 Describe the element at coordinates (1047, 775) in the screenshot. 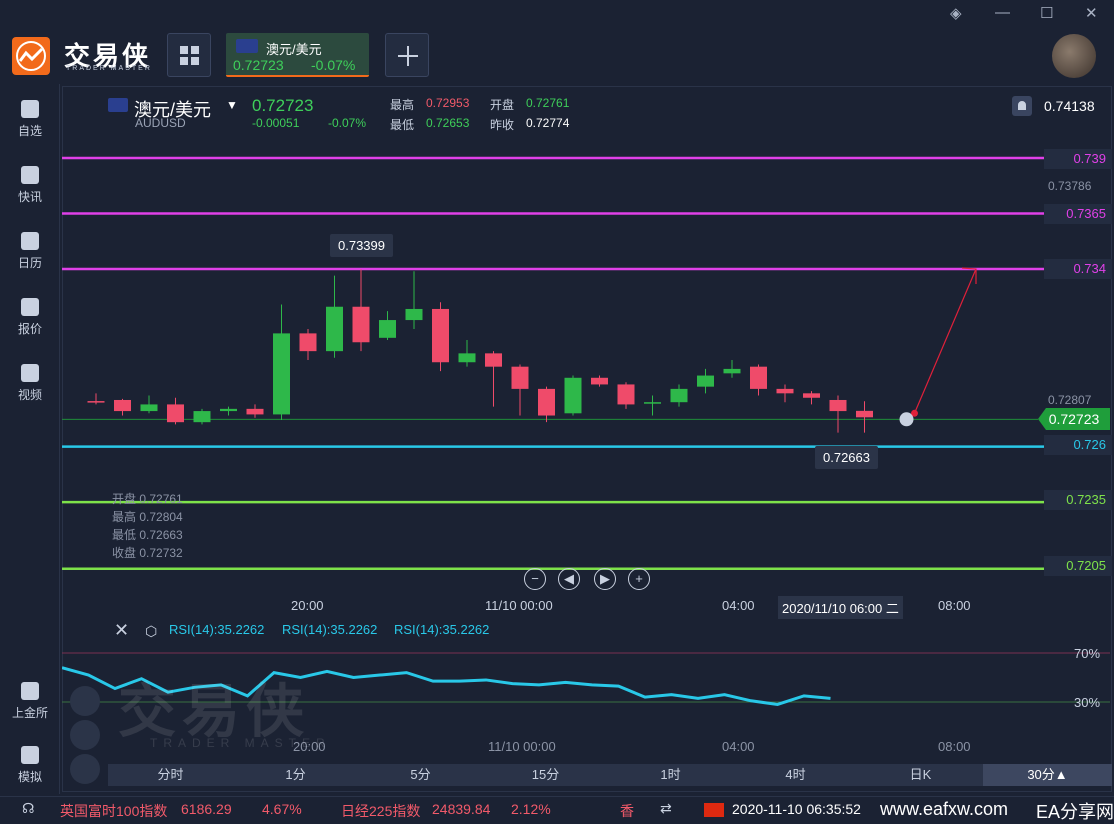

I see `tab-30m: 30分▲` at that location.